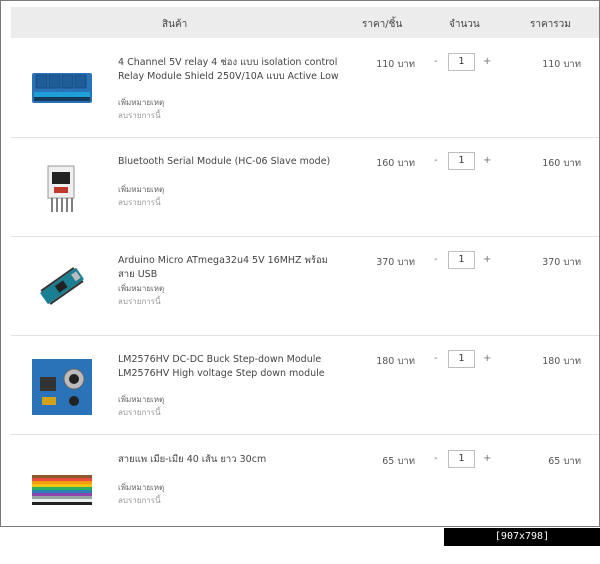 The height and width of the screenshot is (564, 600). Describe the element at coordinates (398, 461) in the screenshot. I see `unit-price: 65 บาท` at that location.